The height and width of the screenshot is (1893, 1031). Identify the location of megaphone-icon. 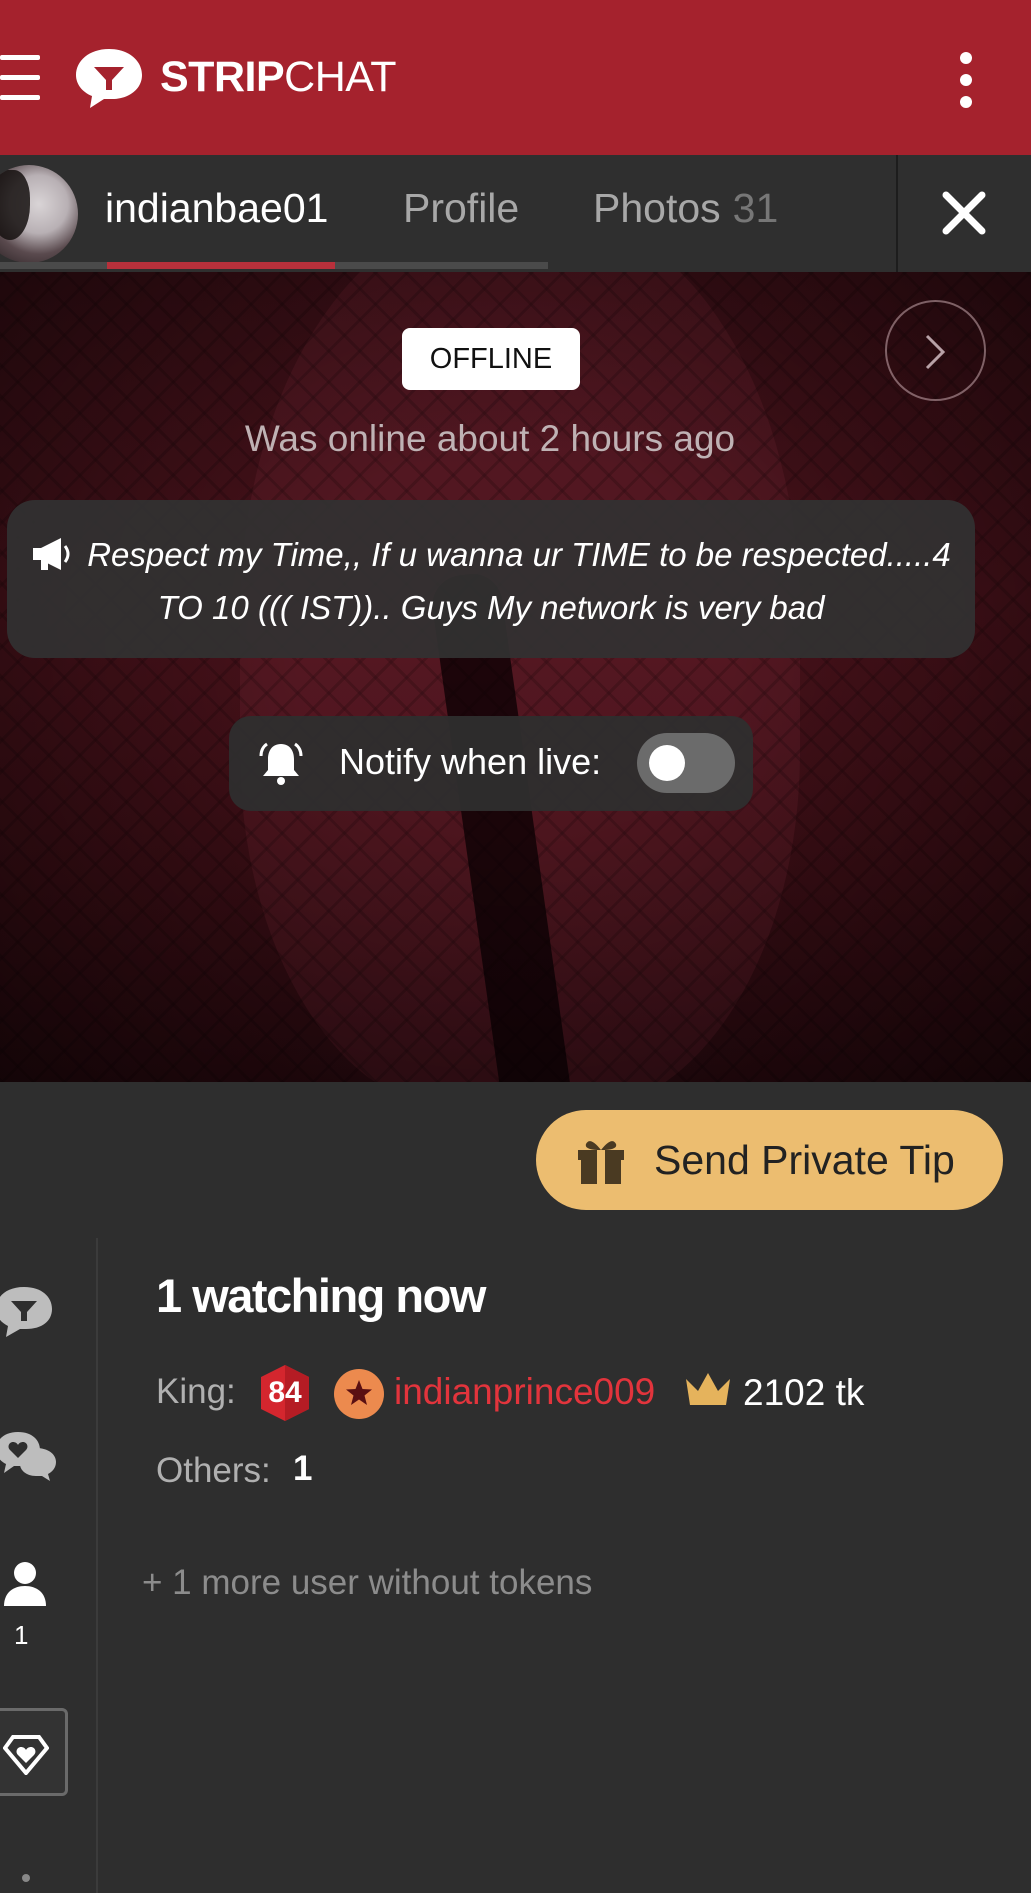
(51, 554).